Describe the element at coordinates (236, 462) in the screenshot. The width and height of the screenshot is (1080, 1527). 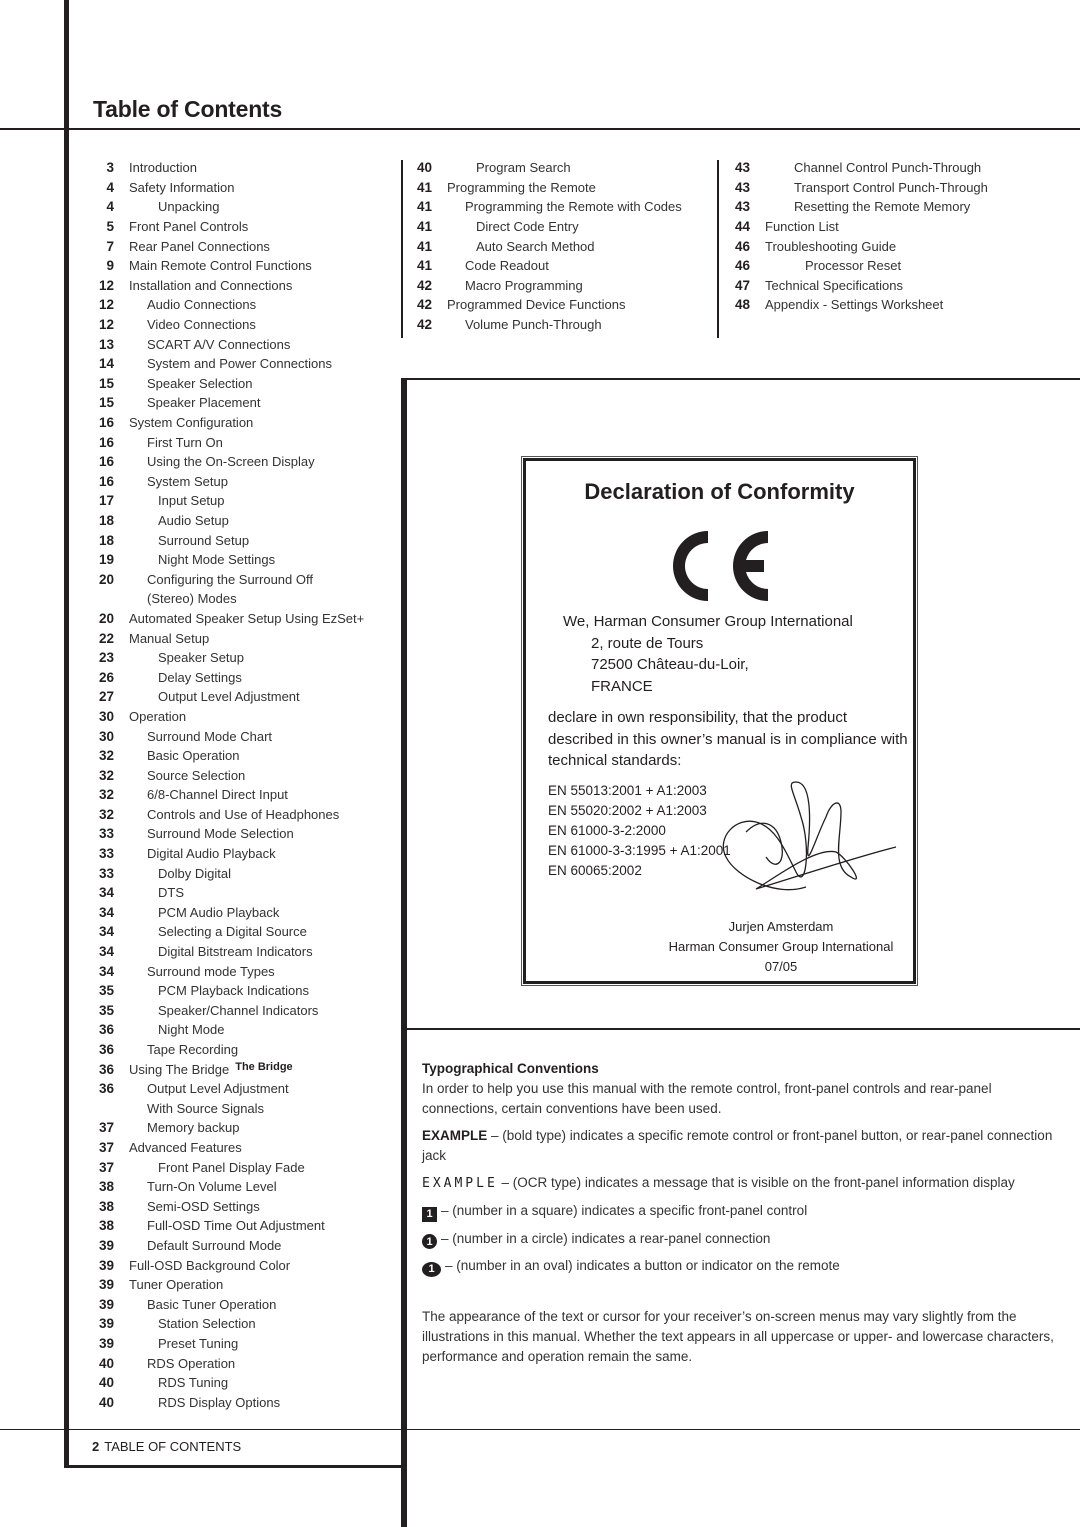
I see `toc-entry: 16 Using the On-Screen Display` at that location.